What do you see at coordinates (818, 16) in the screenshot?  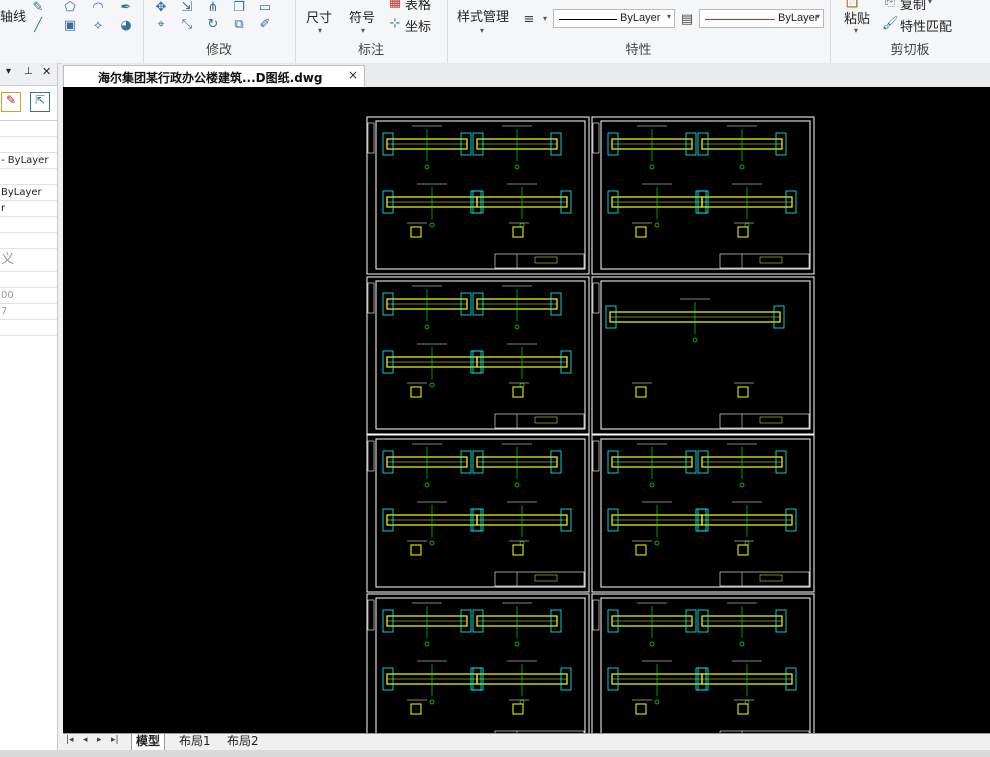 I see `color-dropdown-icon: ▾` at bounding box center [818, 16].